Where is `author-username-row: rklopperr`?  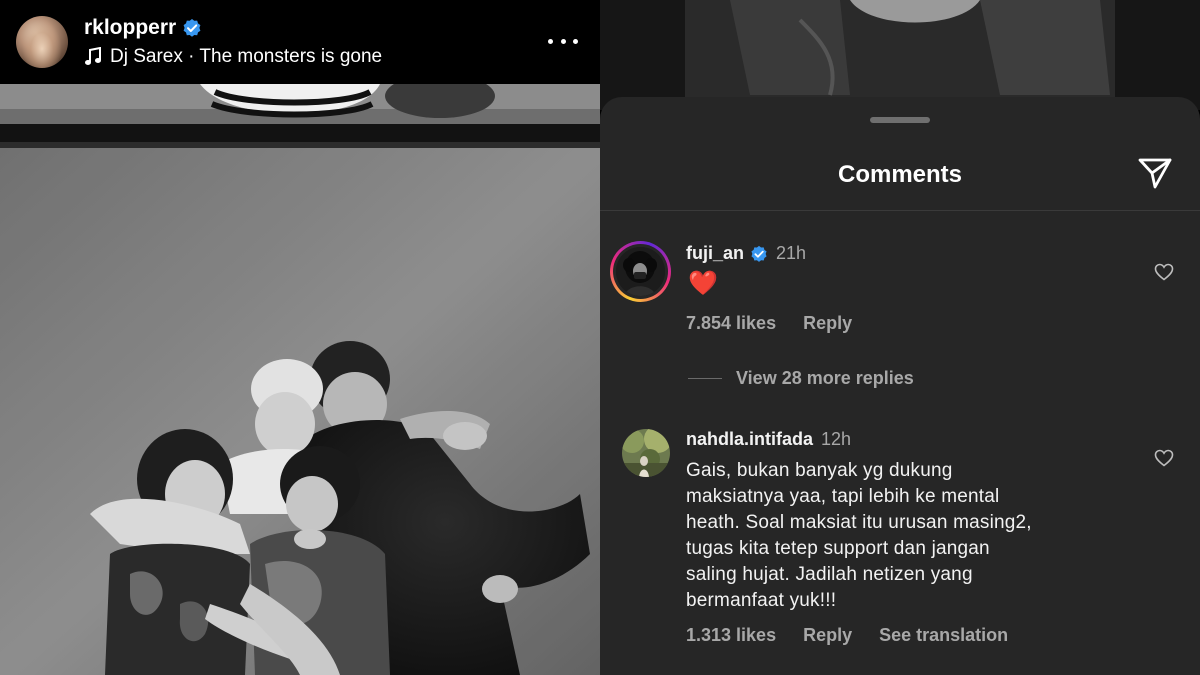 author-username-row: rklopperr is located at coordinates (143, 28).